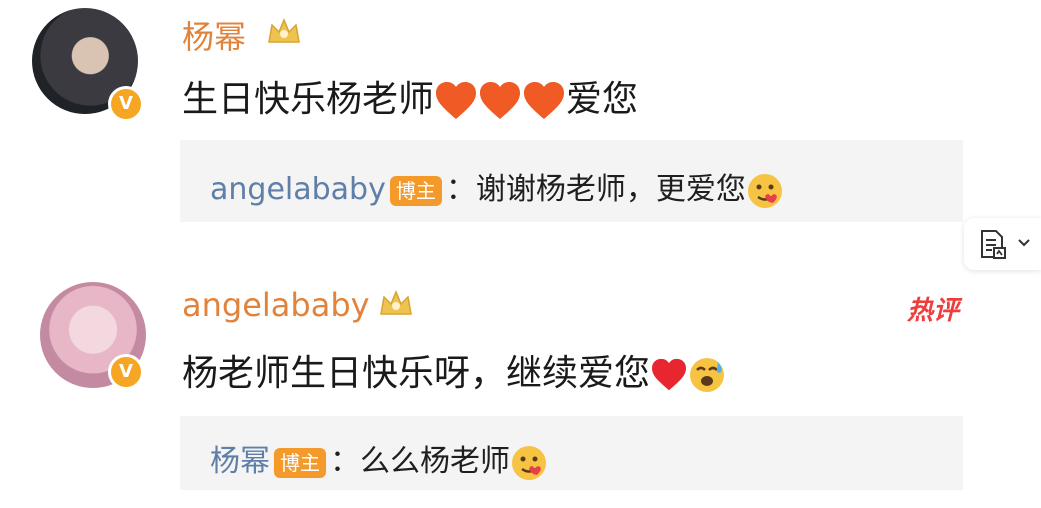 Image resolution: width=1041 pixels, height=508 pixels. I want to click on reply-username: angelababy, so click(298, 189).